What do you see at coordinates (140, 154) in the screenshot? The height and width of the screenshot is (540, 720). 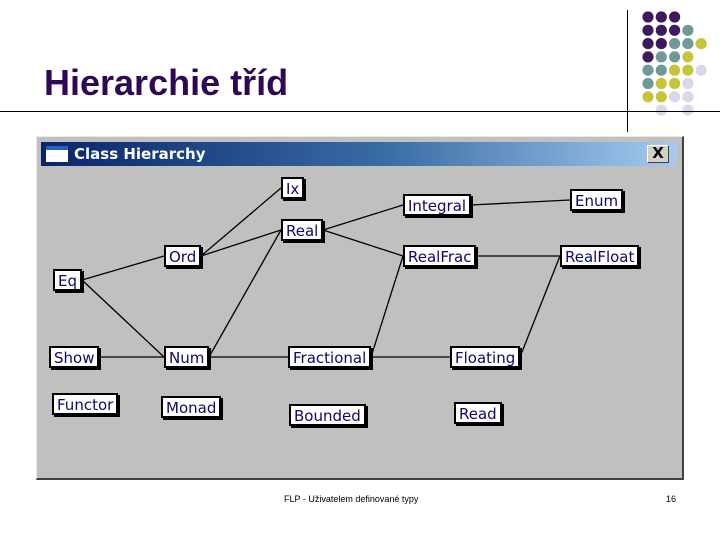 I see `window-title: Class Hierarchy` at bounding box center [140, 154].